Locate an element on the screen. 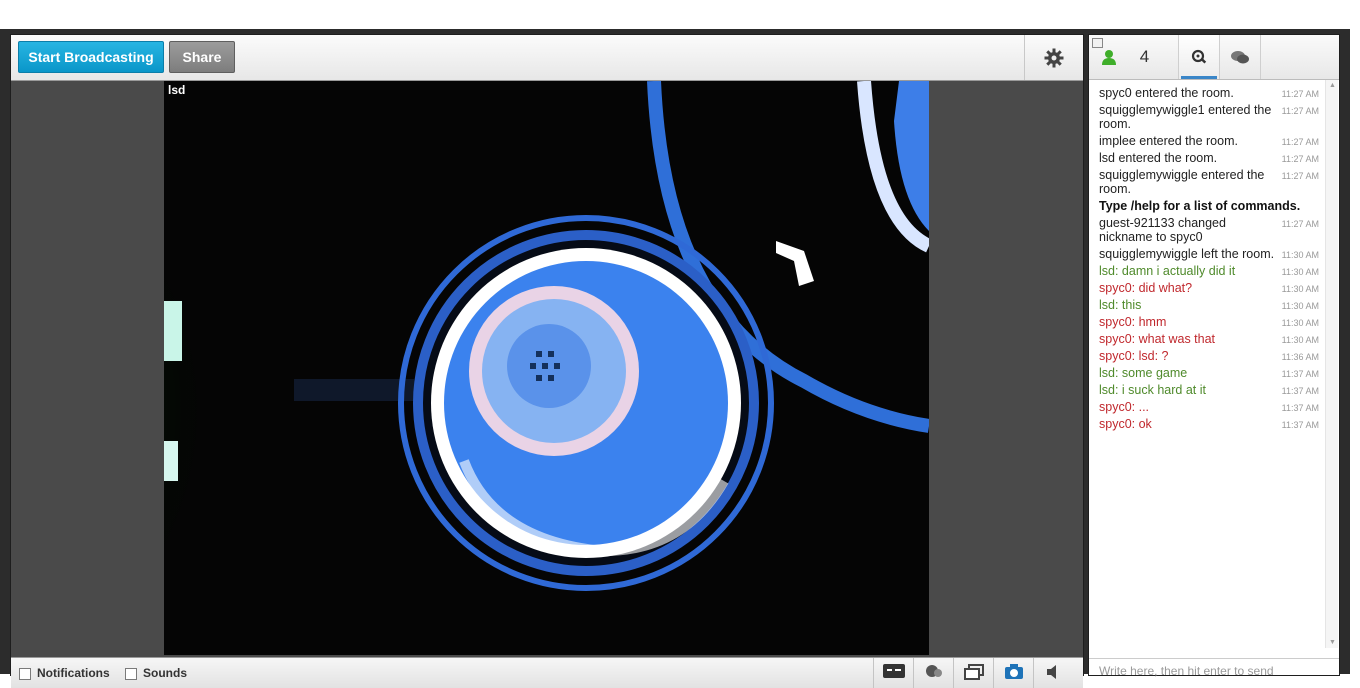 The height and width of the screenshot is (688, 1360). settings-button is located at coordinates (1053, 57).